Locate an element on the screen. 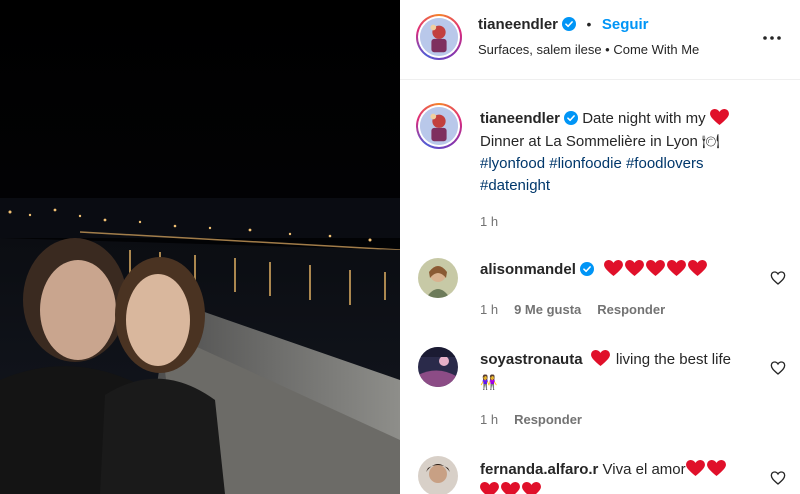 This screenshot has height=494, width=800. comment-likes-count: 9 Me gusta is located at coordinates (547, 309).